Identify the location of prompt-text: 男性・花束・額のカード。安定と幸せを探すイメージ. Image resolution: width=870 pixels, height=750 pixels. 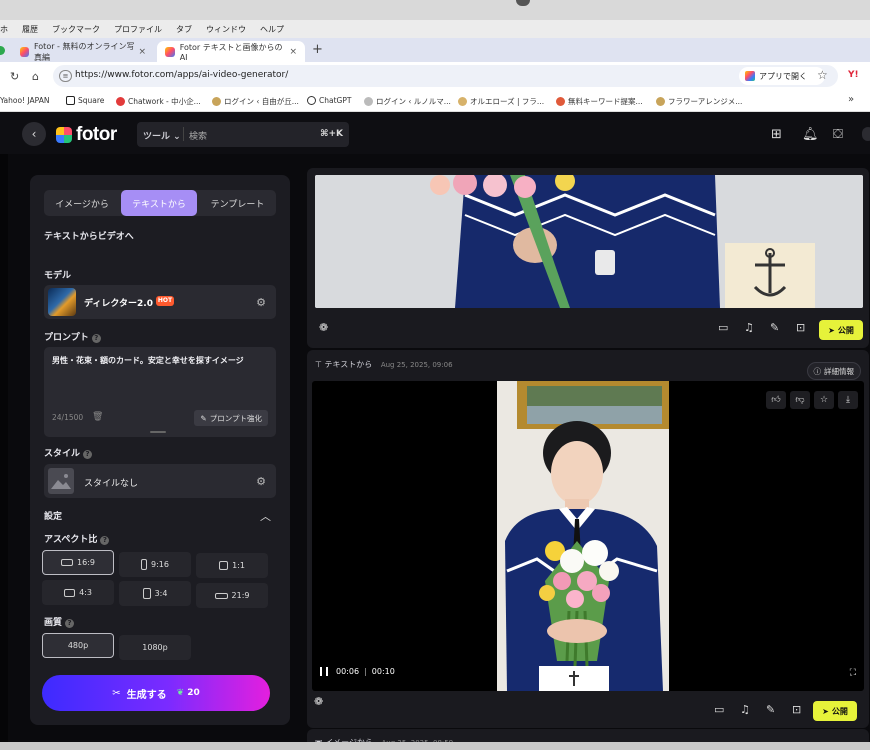
(148, 360).